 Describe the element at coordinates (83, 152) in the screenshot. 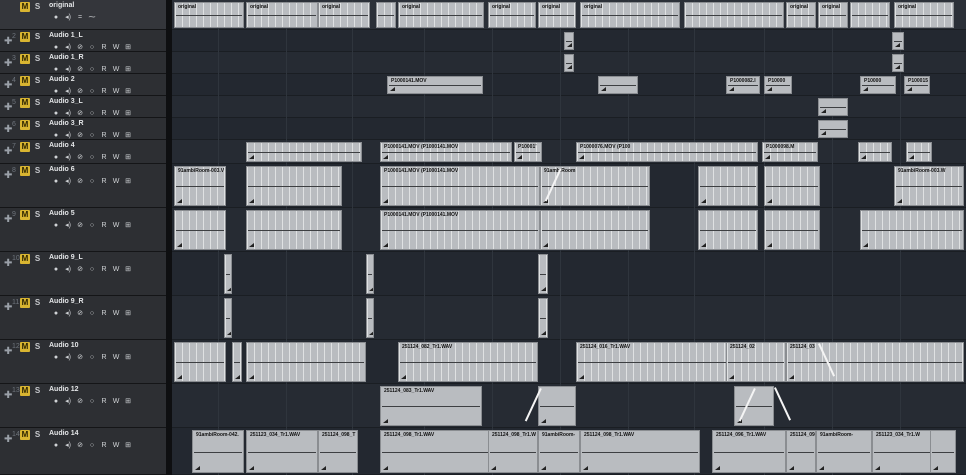

I see `track-header: ✚ 7 M S Audio 4 ● ◂) ⊘ ○ R W ⊞` at that location.